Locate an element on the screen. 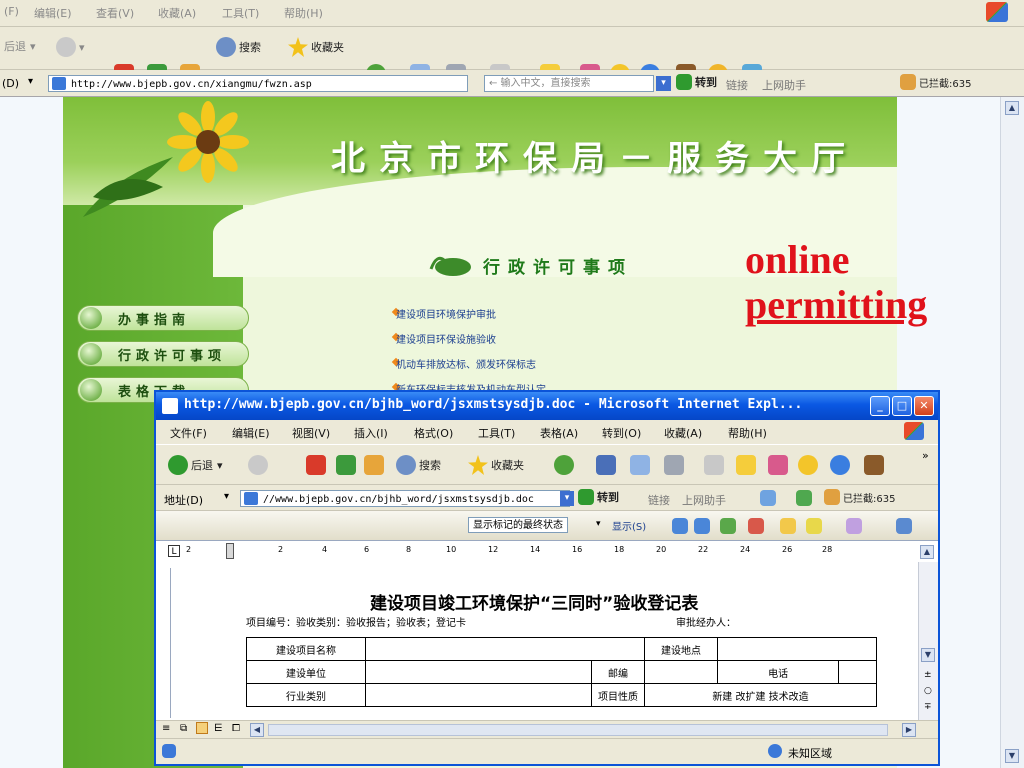  note-icon is located at coordinates (746, 465).